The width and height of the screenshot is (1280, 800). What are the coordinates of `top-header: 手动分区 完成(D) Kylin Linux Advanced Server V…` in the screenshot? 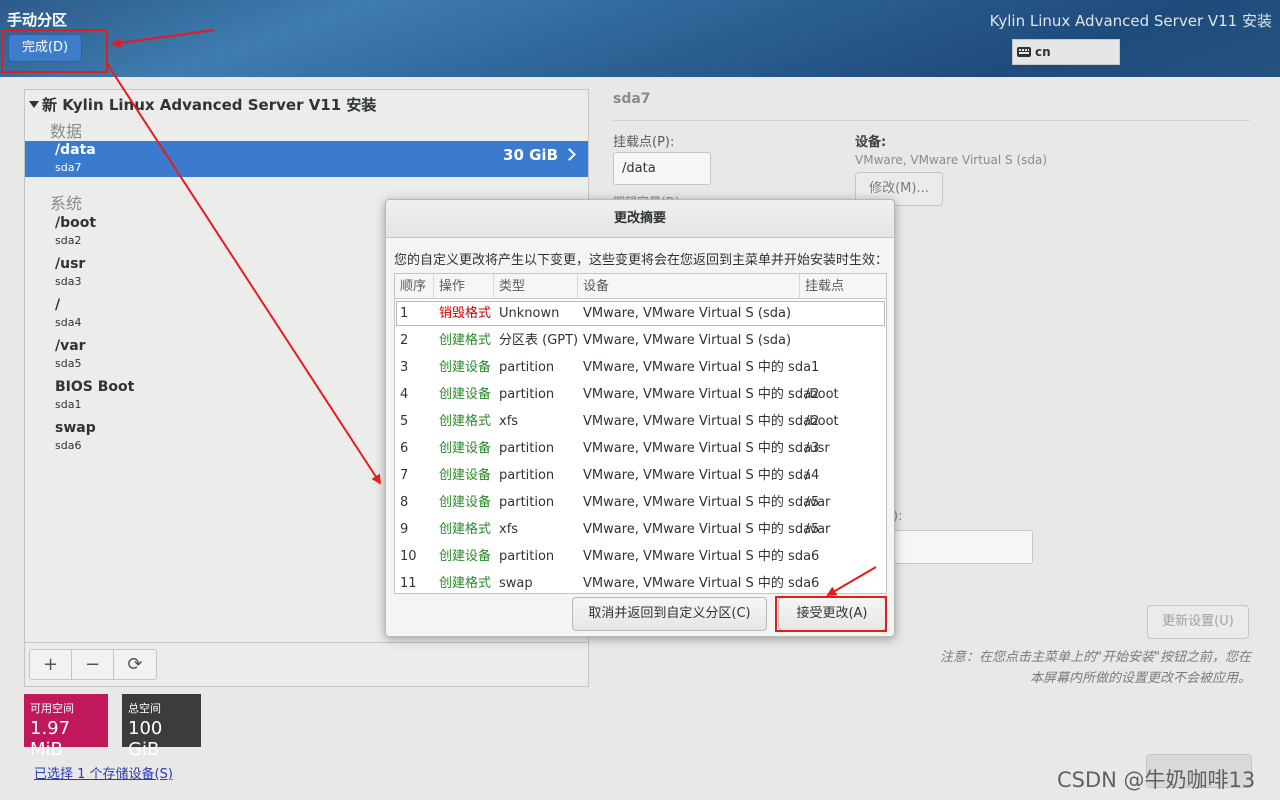 It's located at (640, 38).